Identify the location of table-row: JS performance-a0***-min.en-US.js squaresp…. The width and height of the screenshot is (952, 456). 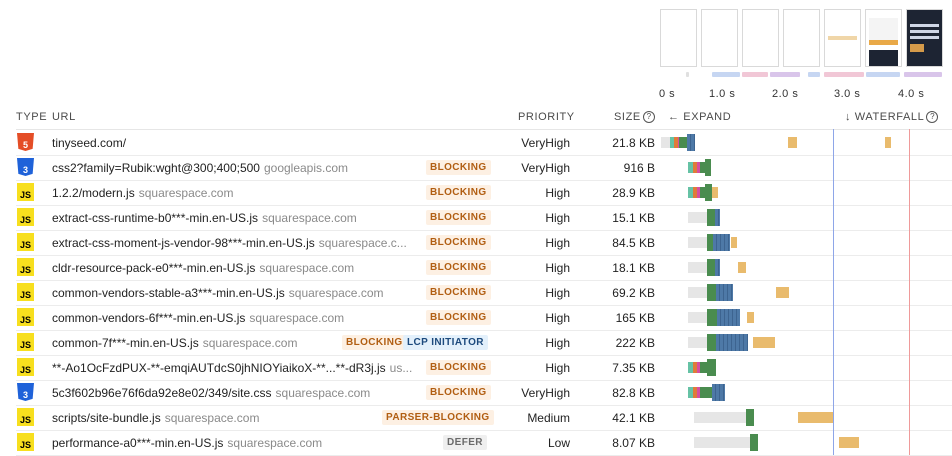
(484, 443).